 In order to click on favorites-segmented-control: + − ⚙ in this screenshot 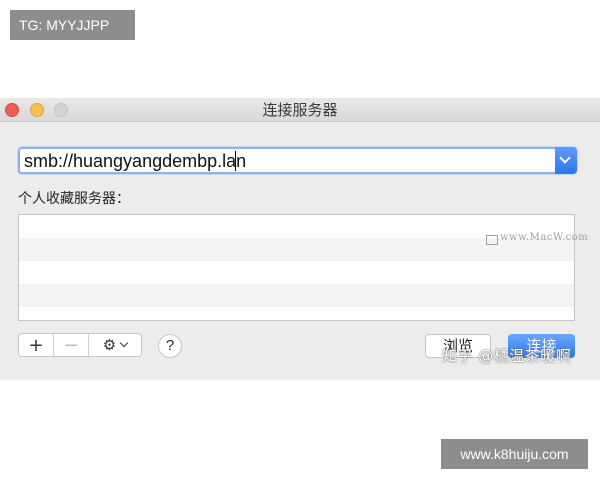, I will do `click(80, 345)`.